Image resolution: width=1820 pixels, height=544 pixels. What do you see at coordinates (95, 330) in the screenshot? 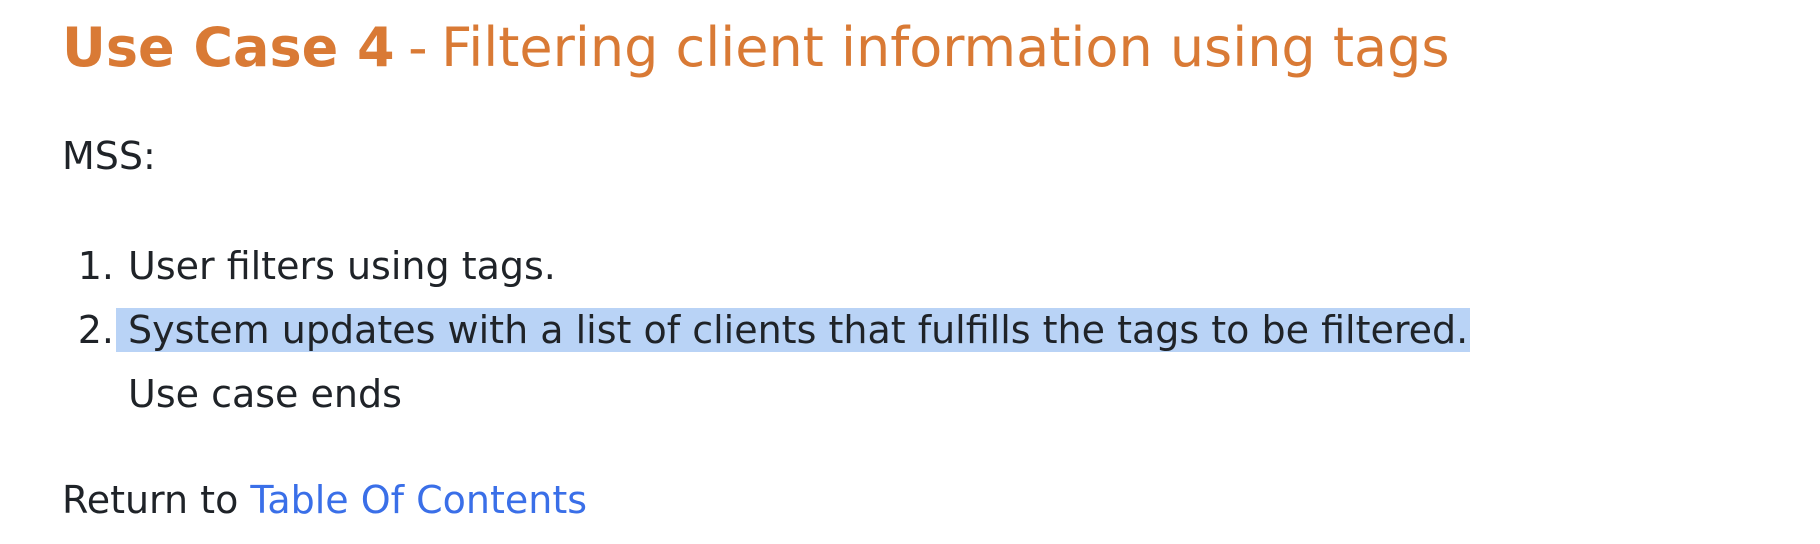
I see `step-number: 2.` at bounding box center [95, 330].